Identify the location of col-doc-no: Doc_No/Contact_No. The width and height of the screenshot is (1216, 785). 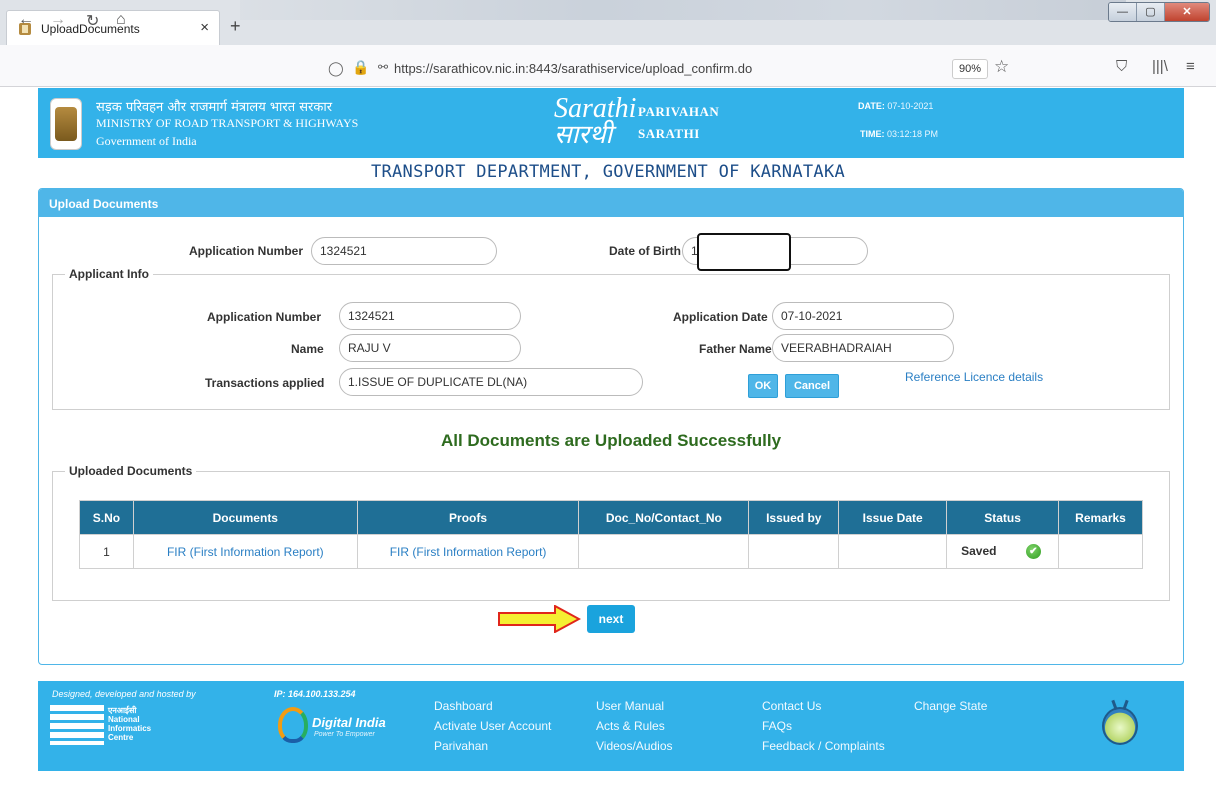
(664, 517).